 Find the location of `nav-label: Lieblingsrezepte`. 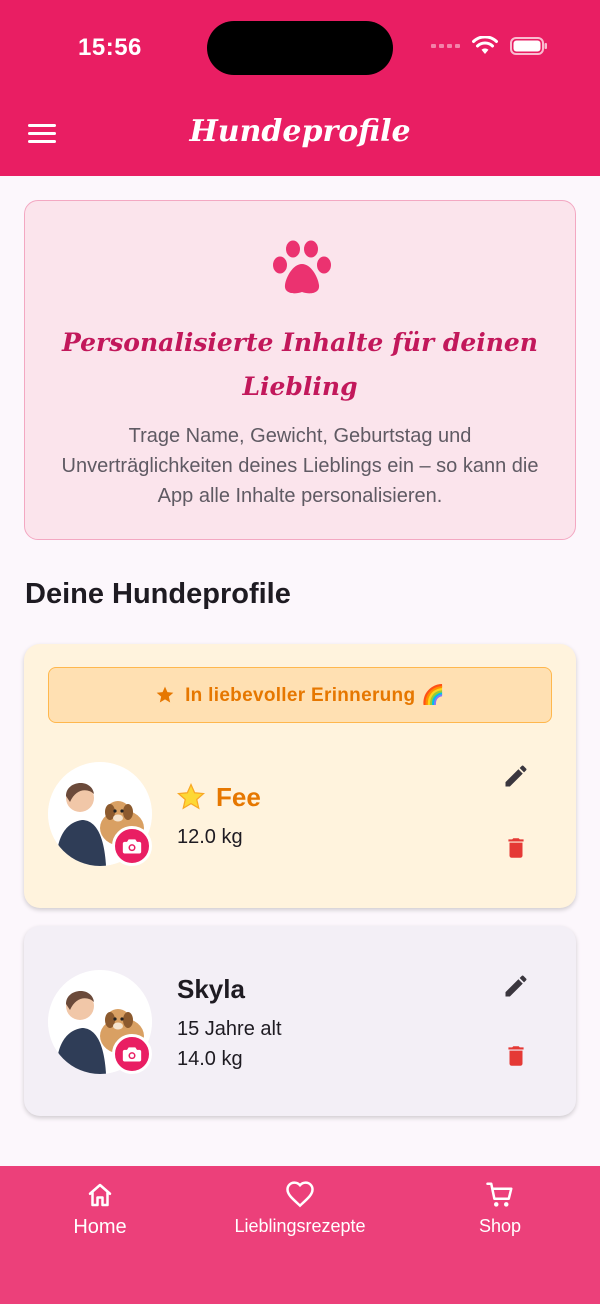

nav-label: Lieblingsrezepte is located at coordinates (300, 1226).